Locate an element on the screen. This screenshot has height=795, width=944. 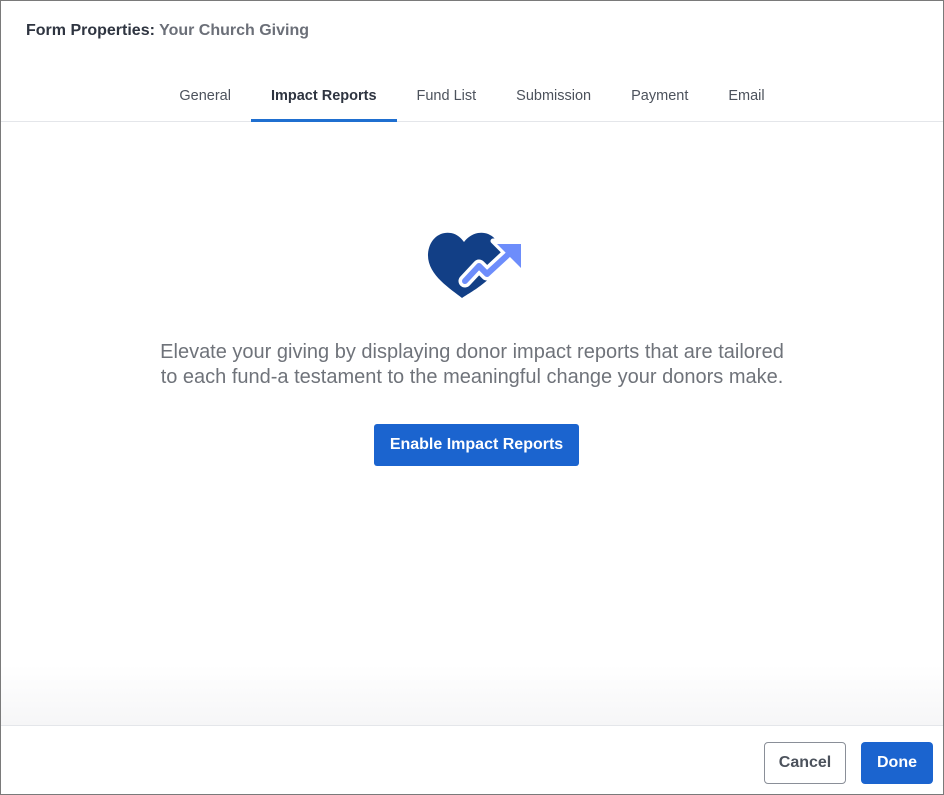
dialog-header: Form Properties: Your Church Giving is located at coordinates (472, 32).